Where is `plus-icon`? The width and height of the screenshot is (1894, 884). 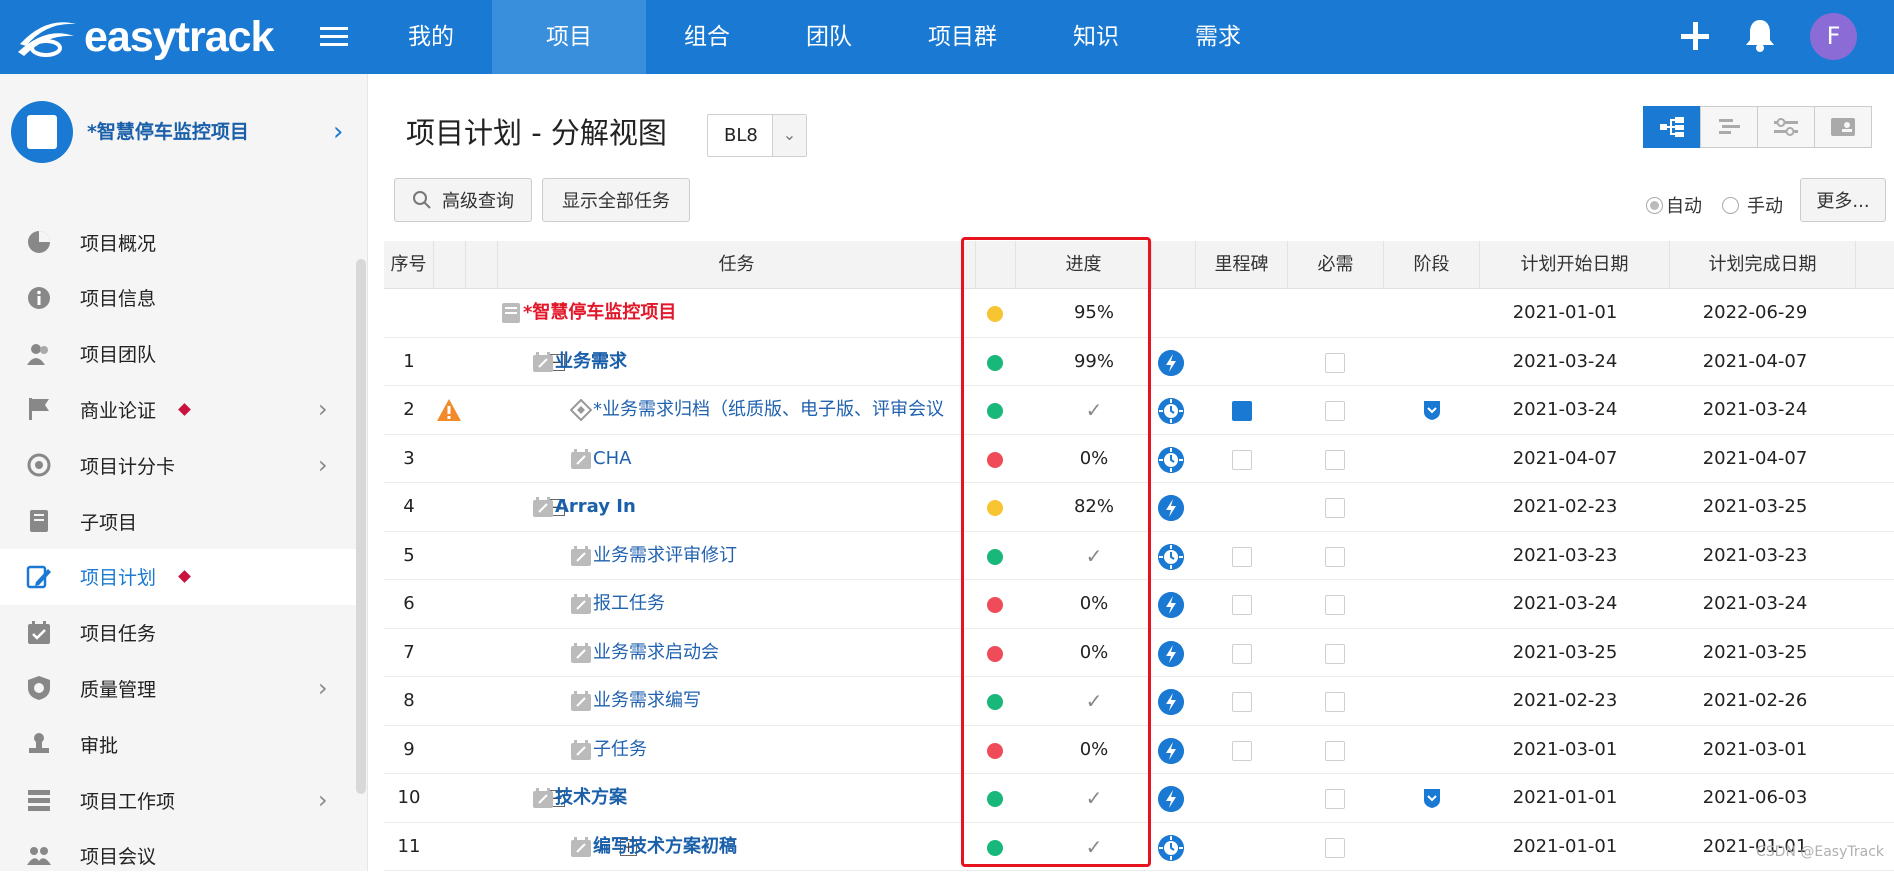
plus-icon is located at coordinates (1695, 36).